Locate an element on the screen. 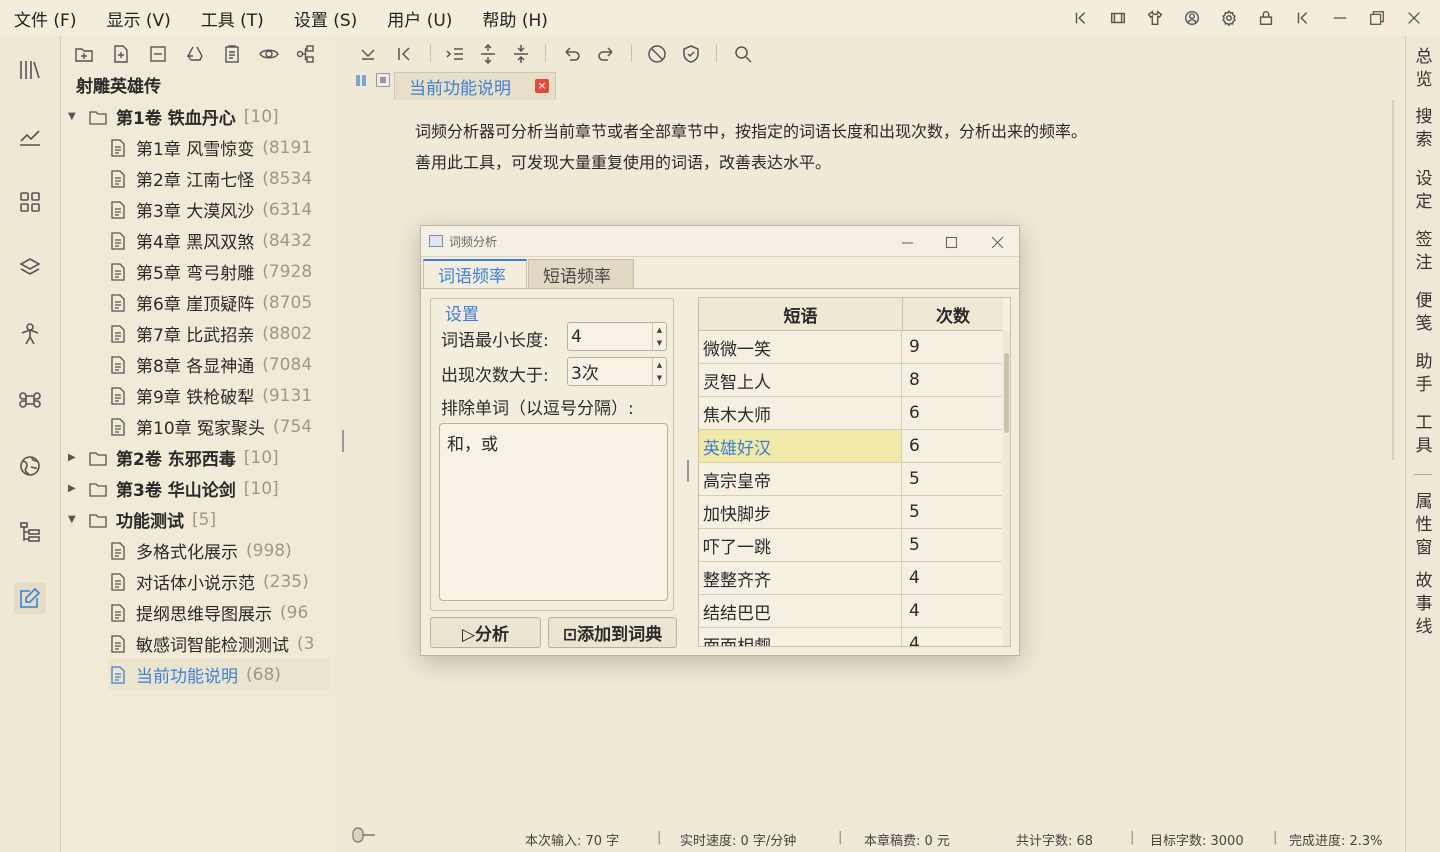 The height and width of the screenshot is (852, 1440). tree-chapter: 第2章 江南七怪 (8534 is located at coordinates (219, 178).